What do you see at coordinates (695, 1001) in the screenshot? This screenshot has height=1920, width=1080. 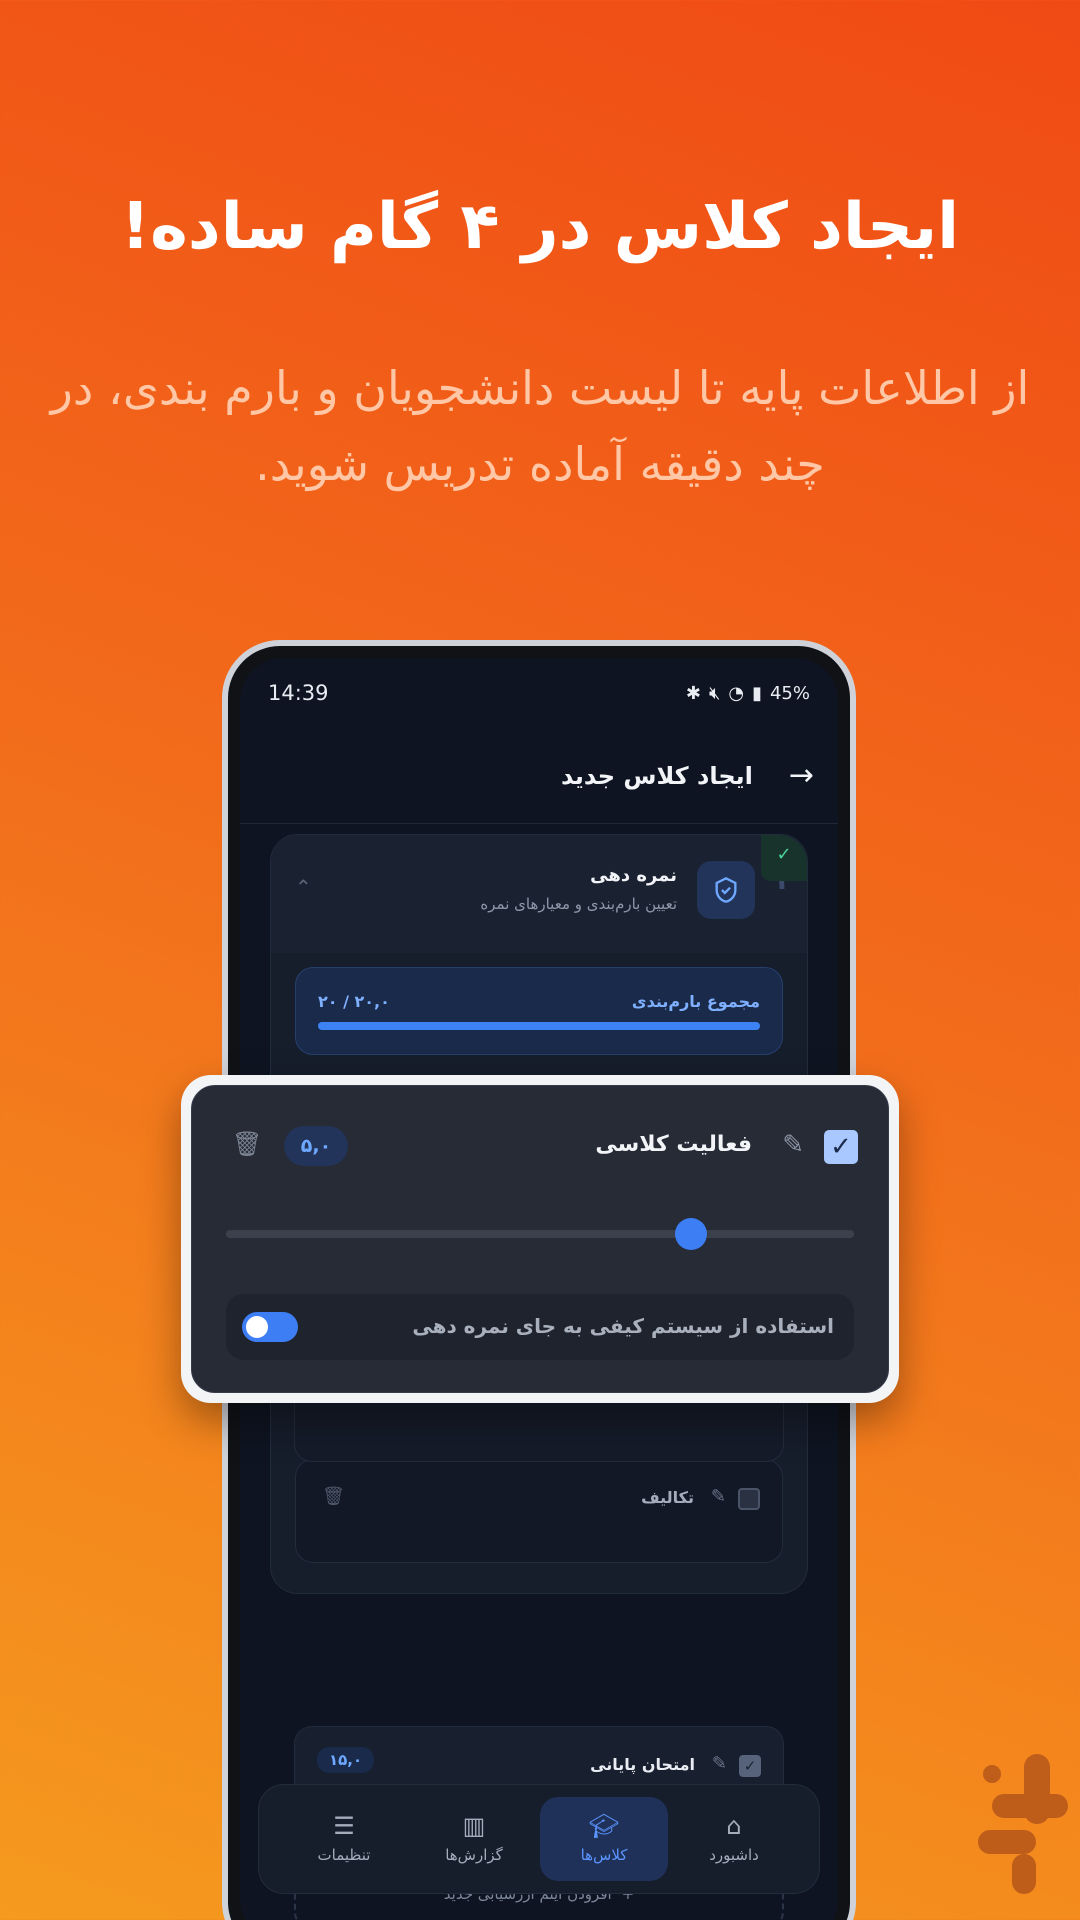 I see `total-weight-label: مجموع بارم‌بندی` at bounding box center [695, 1001].